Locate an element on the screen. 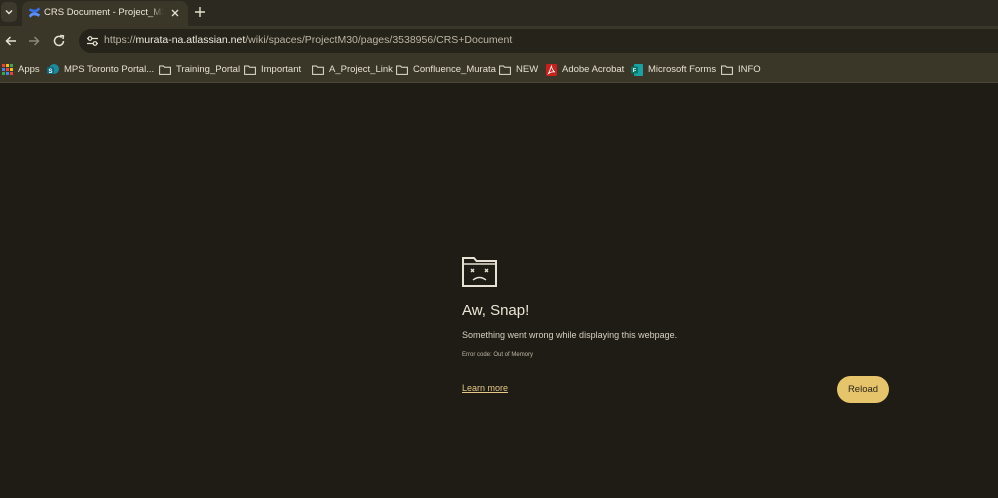  reload-icon is located at coordinates (59, 41).